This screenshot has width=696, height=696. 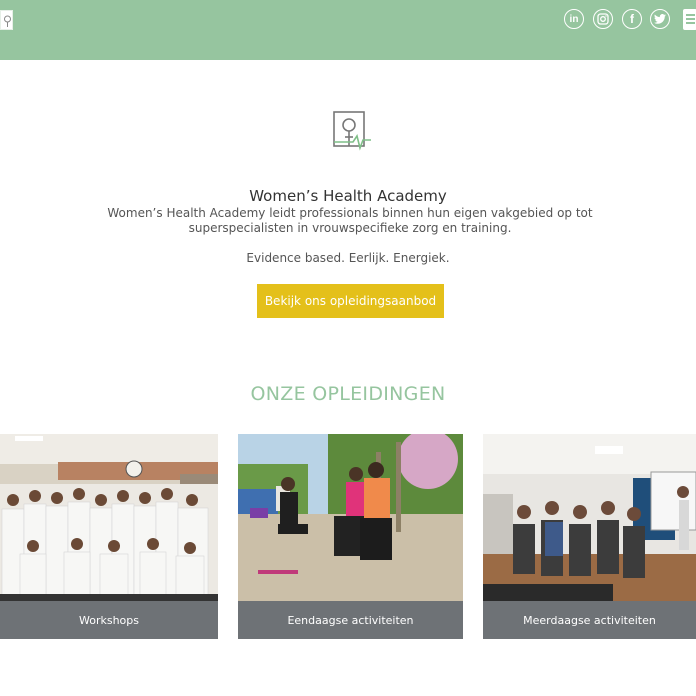 I want to click on logo-icon, so click(x=7, y=21).